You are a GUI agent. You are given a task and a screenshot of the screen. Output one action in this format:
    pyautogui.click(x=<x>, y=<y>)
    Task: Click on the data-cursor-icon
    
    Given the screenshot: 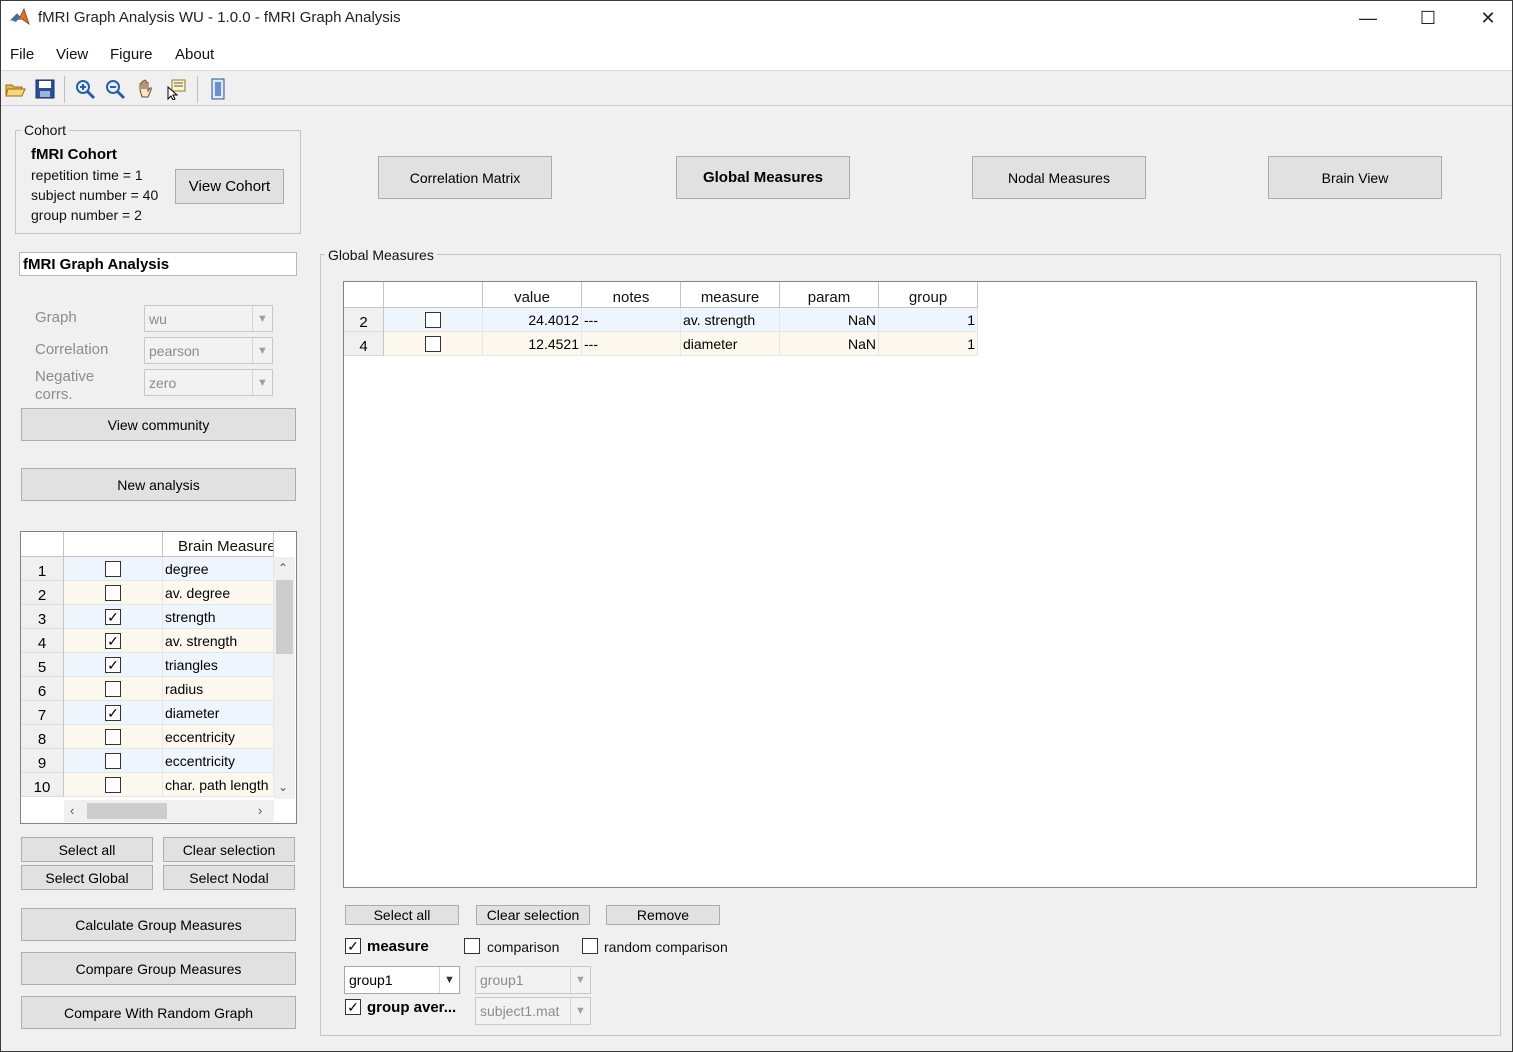 What is the action you would take?
    pyautogui.click(x=176, y=89)
    